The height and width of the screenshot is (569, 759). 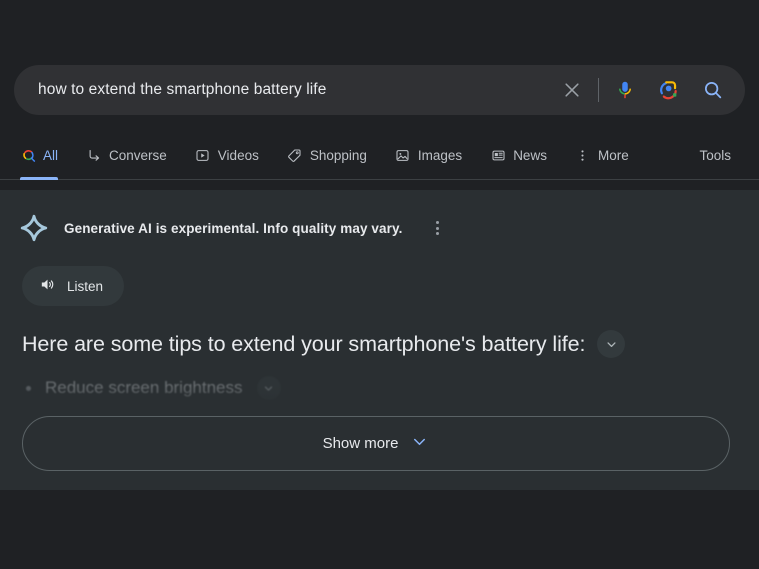 I want to click on tab-label: Converse, so click(x=138, y=155).